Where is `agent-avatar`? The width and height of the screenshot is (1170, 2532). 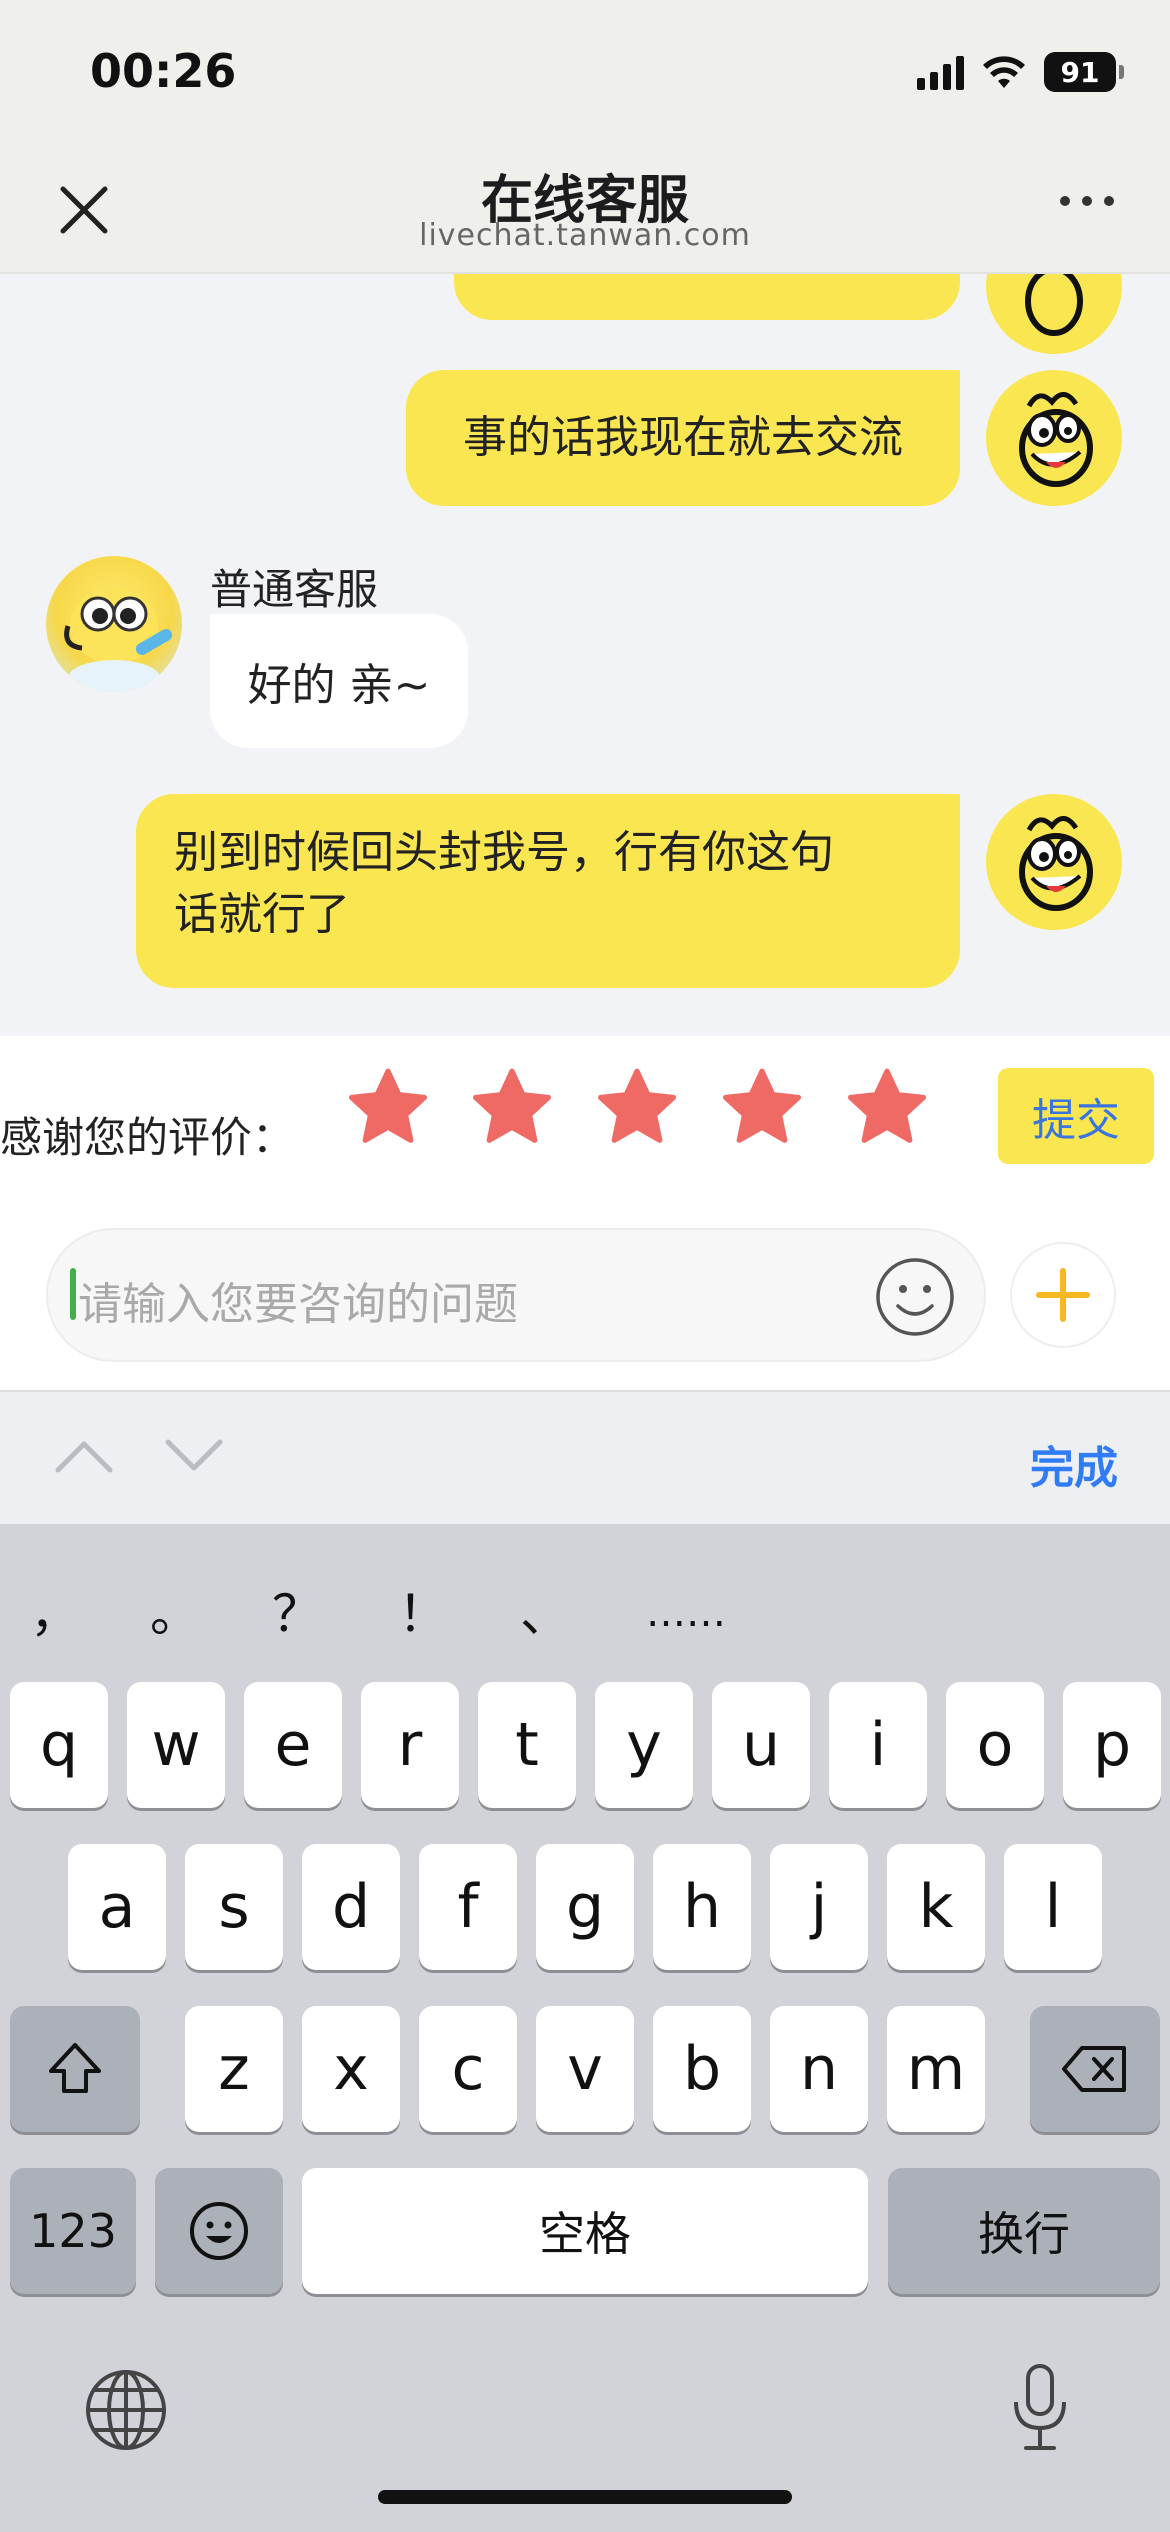
agent-avatar is located at coordinates (114, 624).